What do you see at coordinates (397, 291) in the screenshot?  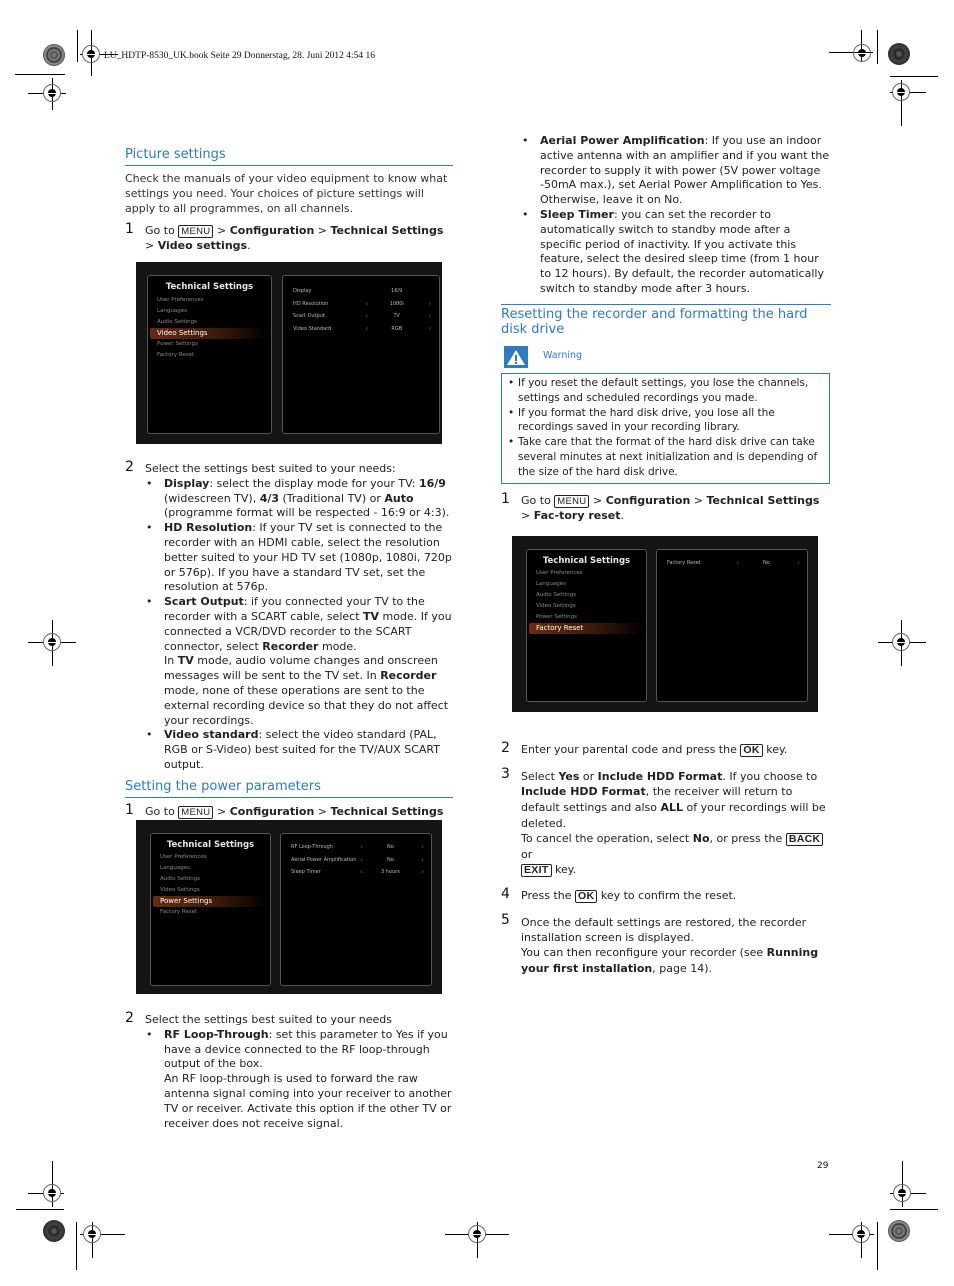 I see `parameter-value: 16/9` at bounding box center [397, 291].